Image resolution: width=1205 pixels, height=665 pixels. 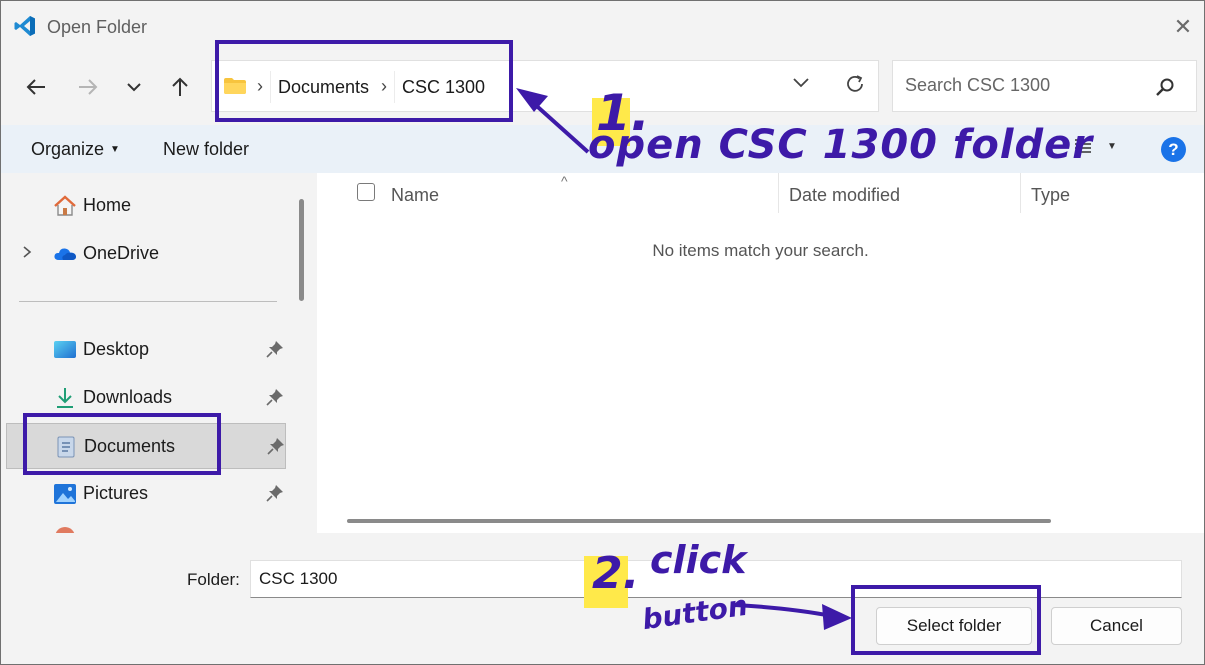 What do you see at coordinates (68, 149) in the screenshot?
I see `organize-label: Organize` at bounding box center [68, 149].